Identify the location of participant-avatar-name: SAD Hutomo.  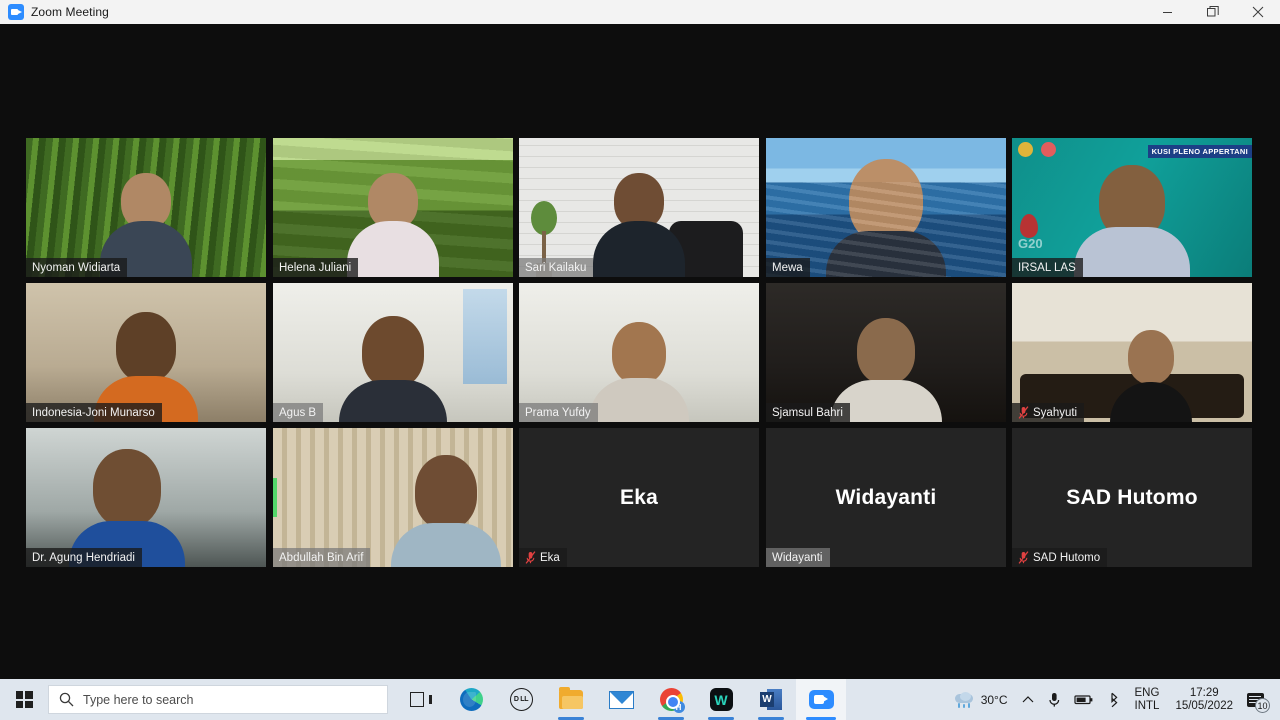
(1132, 497).